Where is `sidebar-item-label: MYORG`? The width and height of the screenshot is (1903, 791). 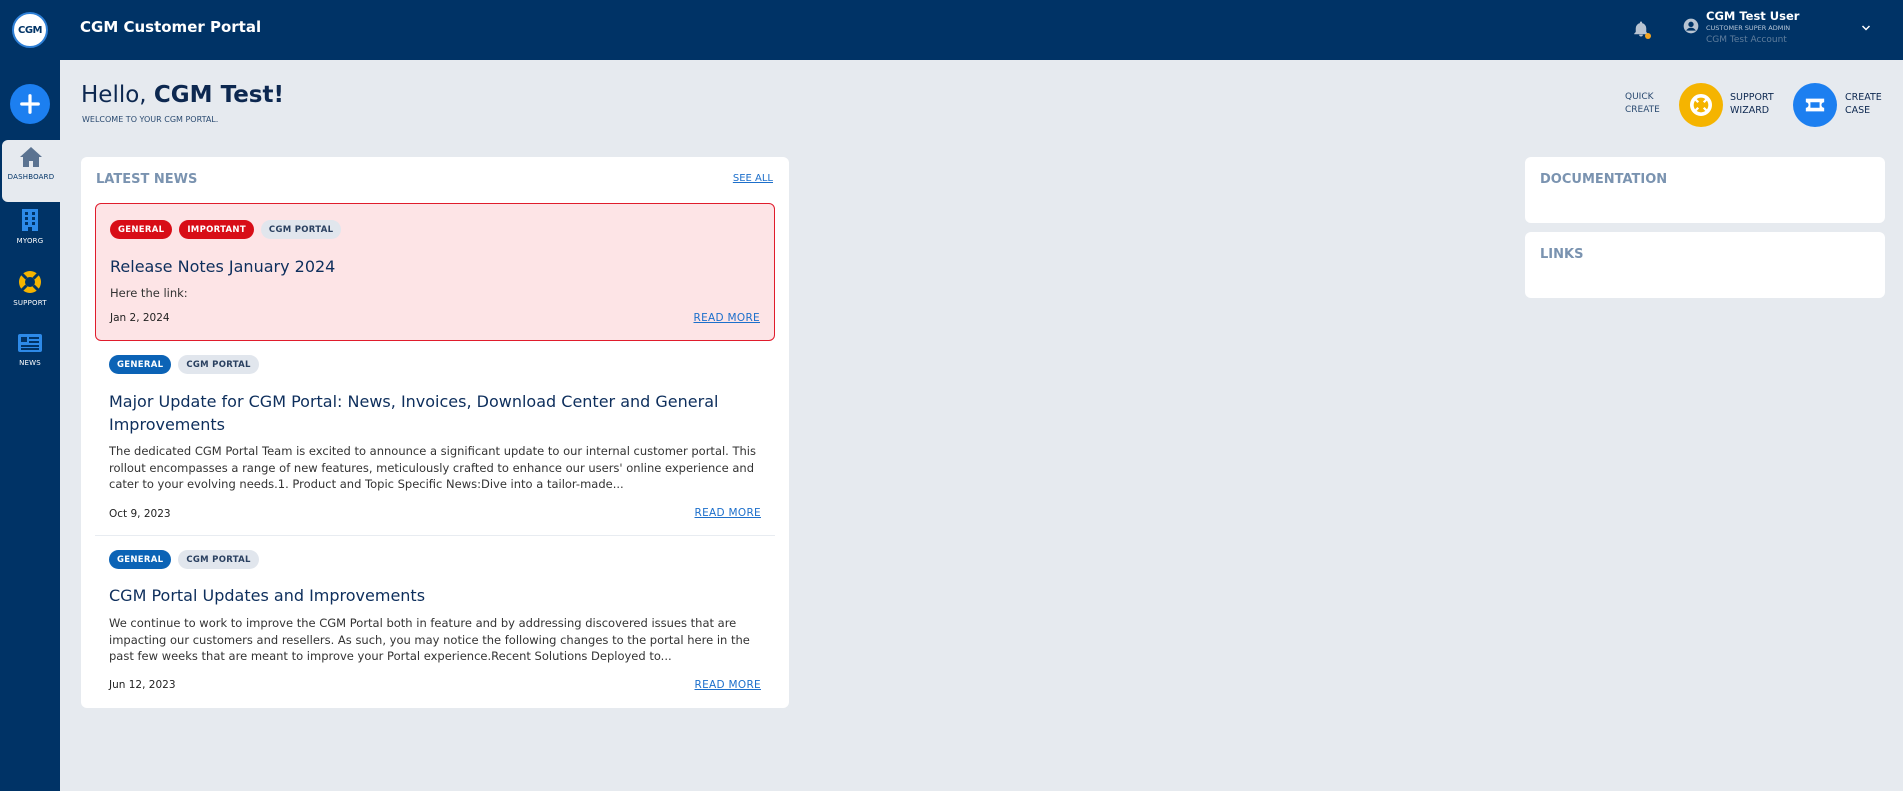
sidebar-item-label: MYORG is located at coordinates (30, 241).